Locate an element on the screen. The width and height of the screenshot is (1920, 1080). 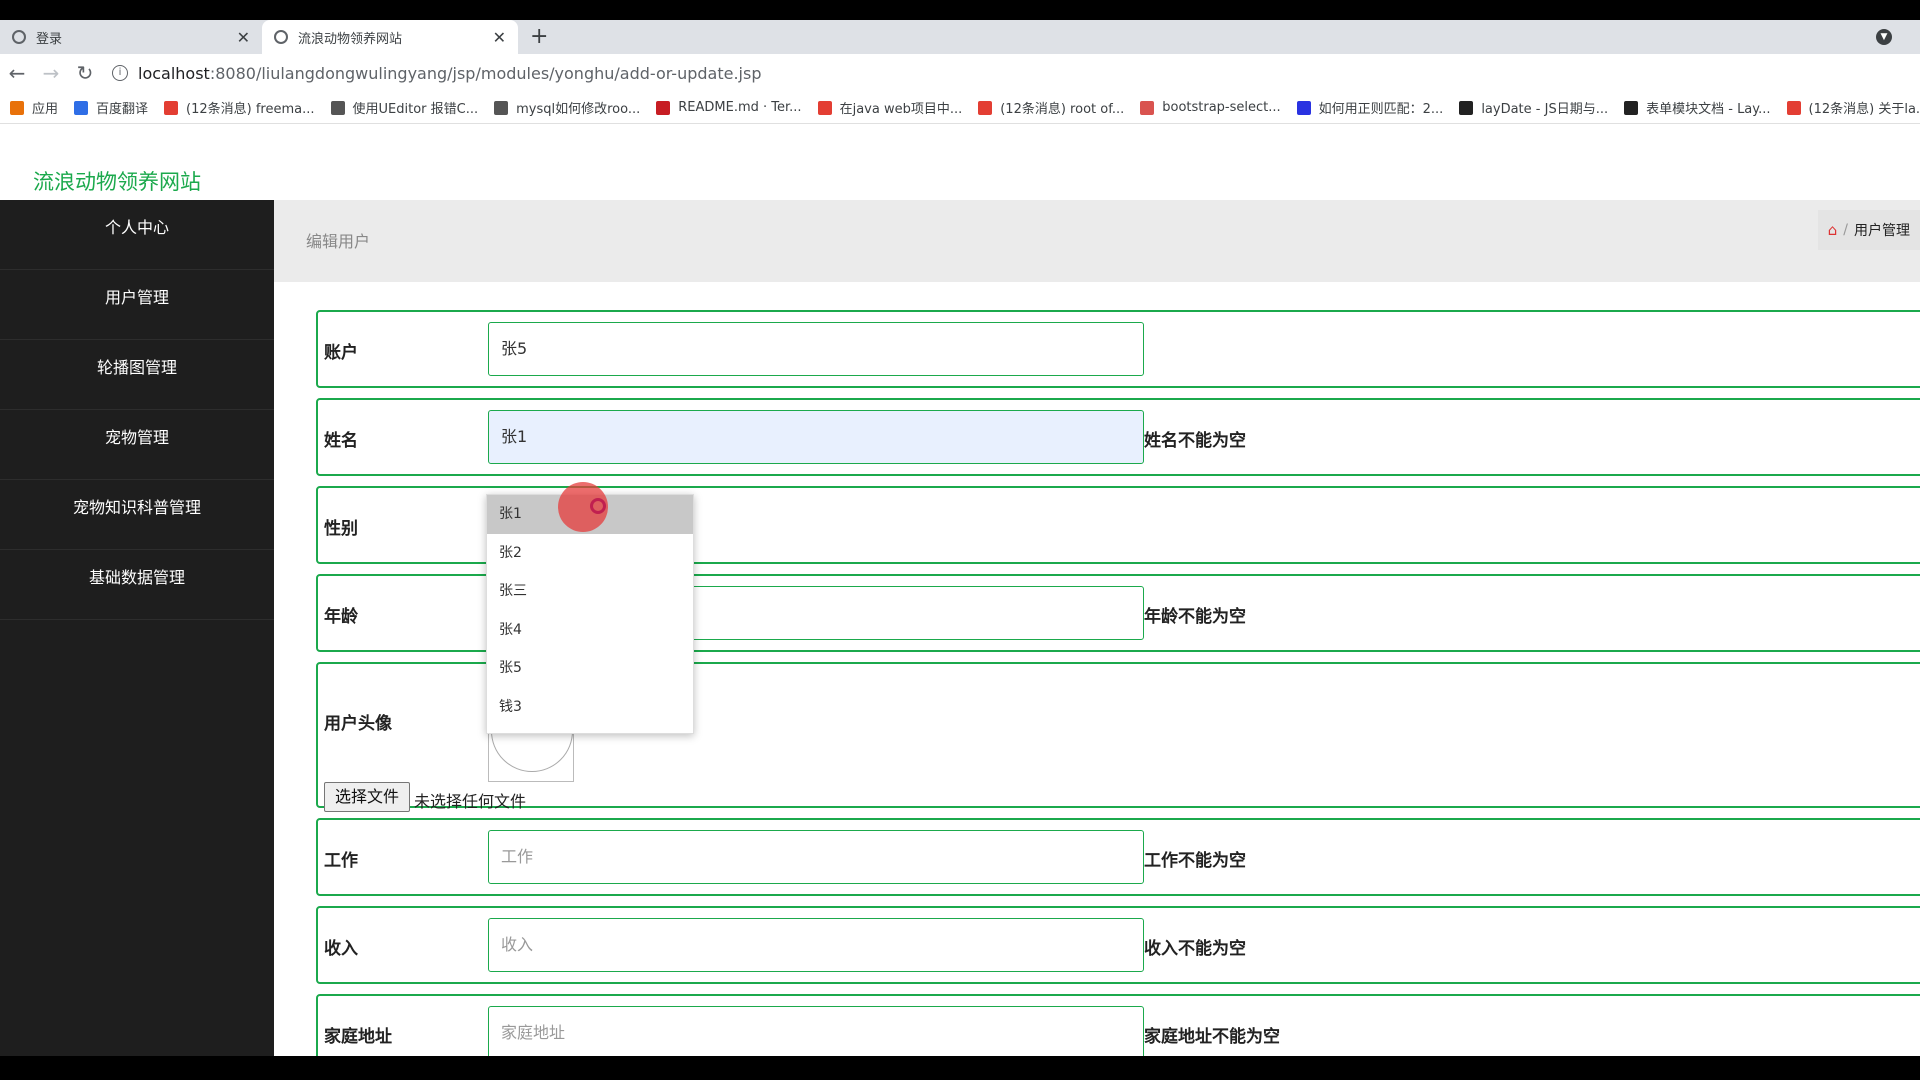
form-row-job: 工作 工作 工作不能为空 is located at coordinates (1118, 857).